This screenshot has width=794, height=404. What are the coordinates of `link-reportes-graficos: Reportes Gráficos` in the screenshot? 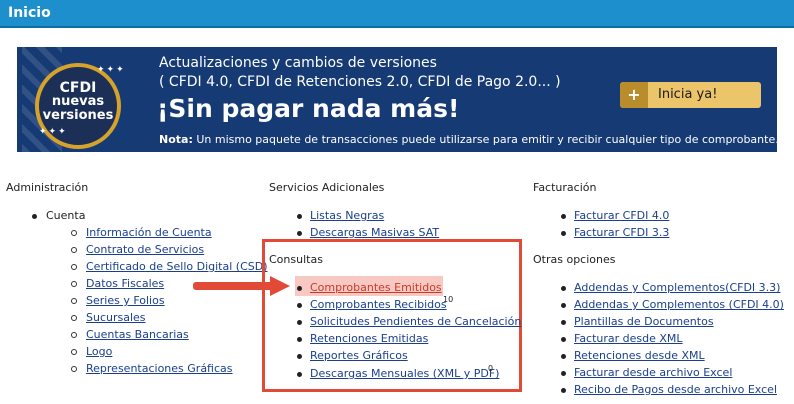 It's located at (359, 355).